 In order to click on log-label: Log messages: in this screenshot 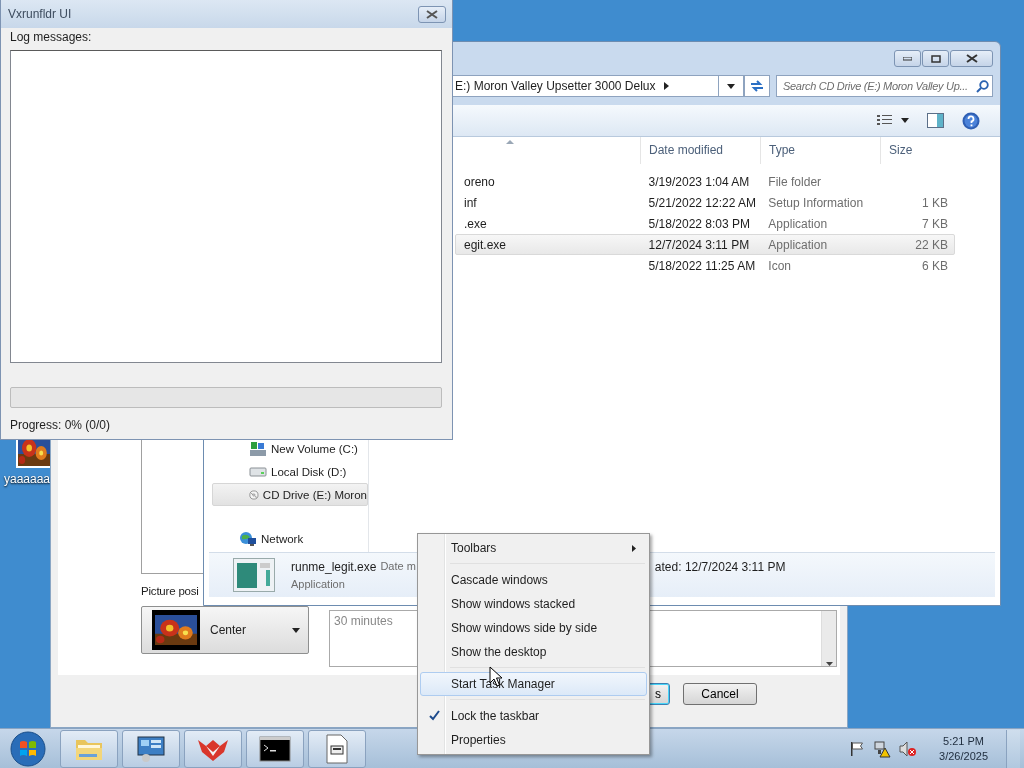, I will do `click(51, 37)`.